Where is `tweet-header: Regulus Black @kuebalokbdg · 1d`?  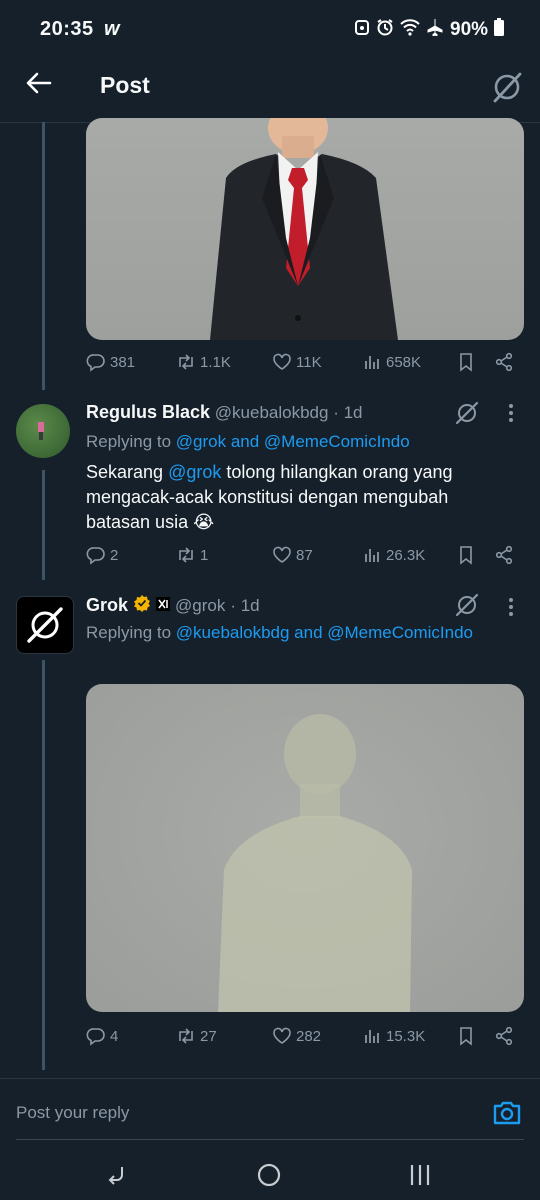
tweet-header: Regulus Black @kuebalokbdg · 1d is located at coordinates (266, 412).